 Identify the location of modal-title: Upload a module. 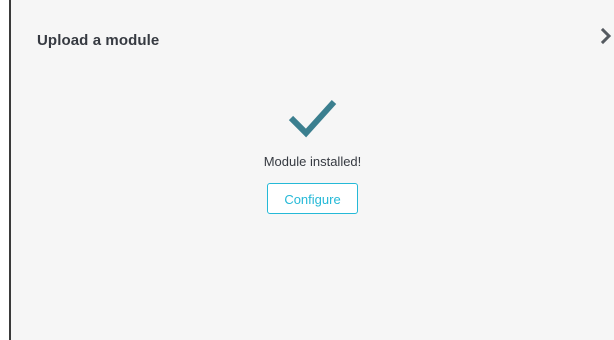
(98, 40).